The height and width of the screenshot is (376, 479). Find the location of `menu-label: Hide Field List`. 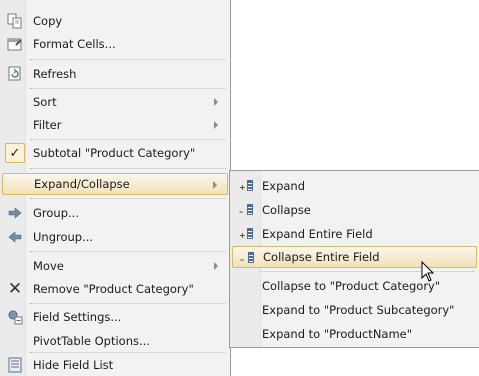

menu-label: Hide Field List is located at coordinates (73, 365).